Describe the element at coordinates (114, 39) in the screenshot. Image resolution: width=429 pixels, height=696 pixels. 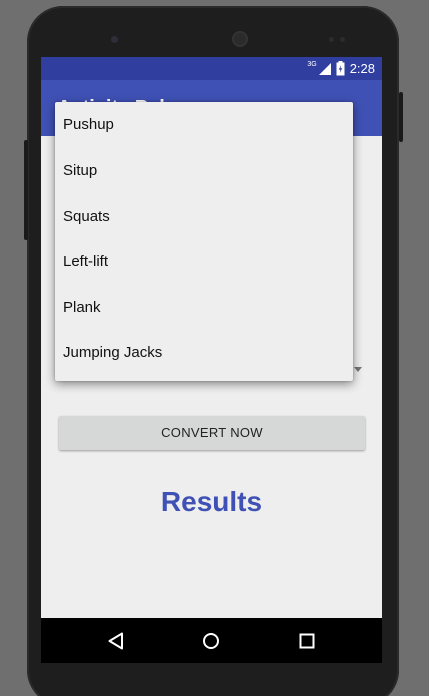
I see `front-camera` at that location.